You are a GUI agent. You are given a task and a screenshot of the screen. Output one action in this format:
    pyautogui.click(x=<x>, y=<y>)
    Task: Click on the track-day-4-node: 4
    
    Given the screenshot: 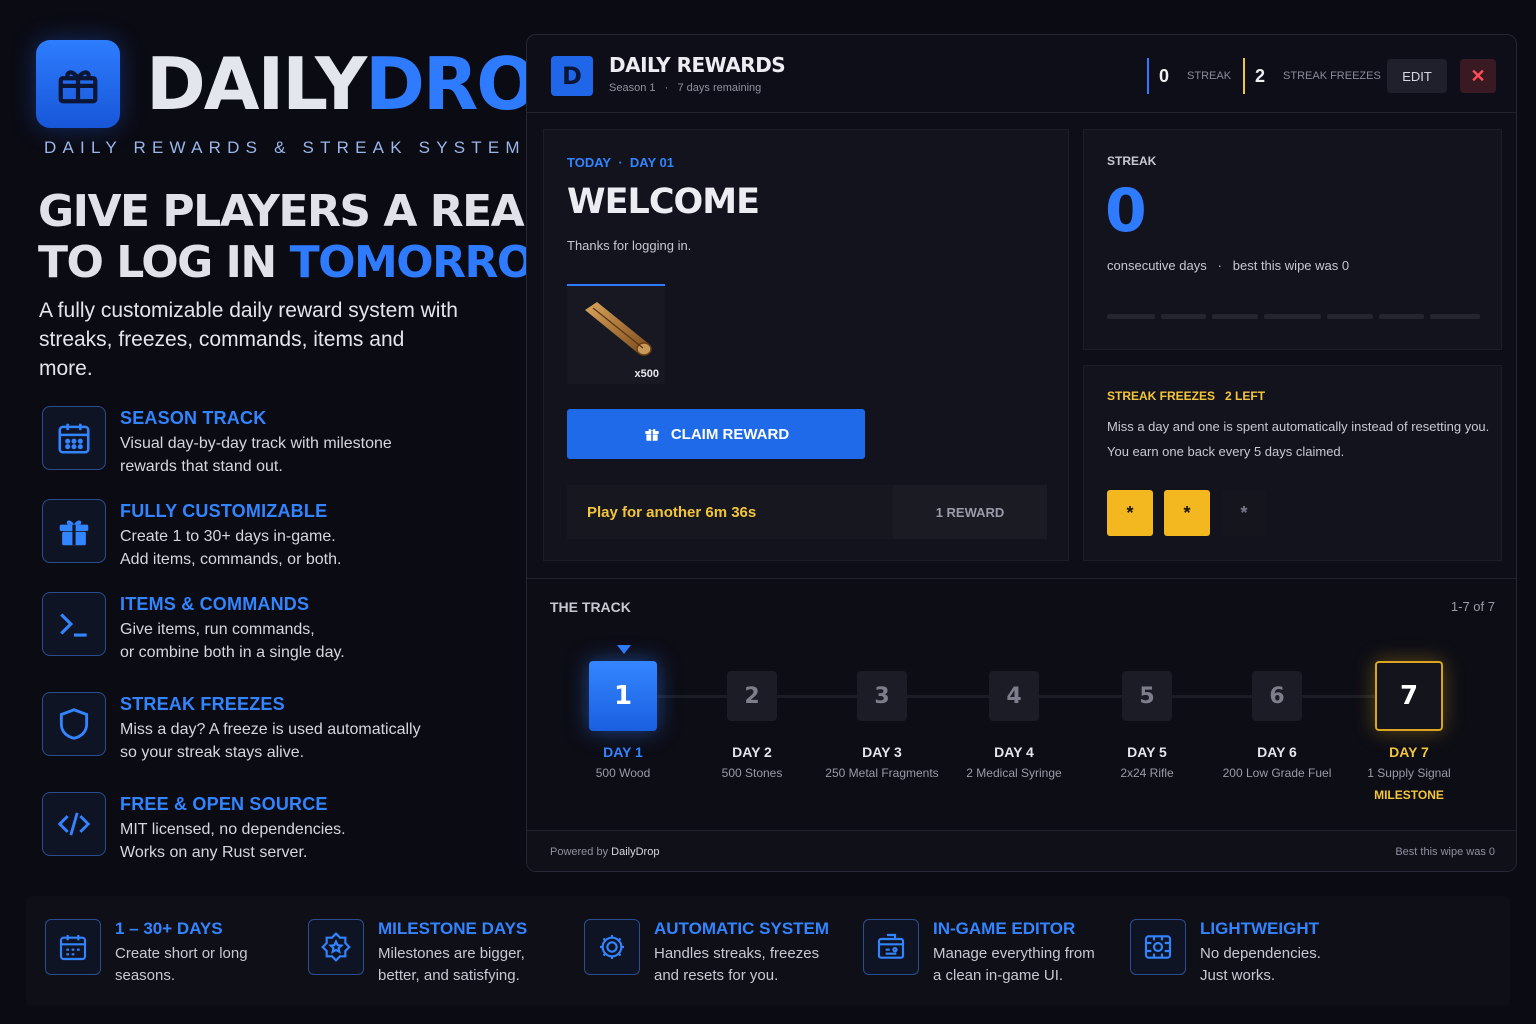 What is the action you would take?
    pyautogui.click(x=1014, y=696)
    